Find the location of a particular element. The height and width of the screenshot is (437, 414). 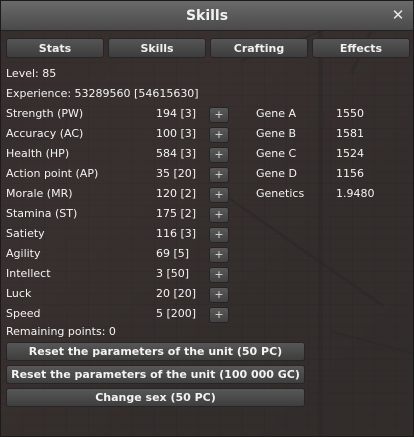

stat-value: 194 [3] is located at coordinates (176, 113).